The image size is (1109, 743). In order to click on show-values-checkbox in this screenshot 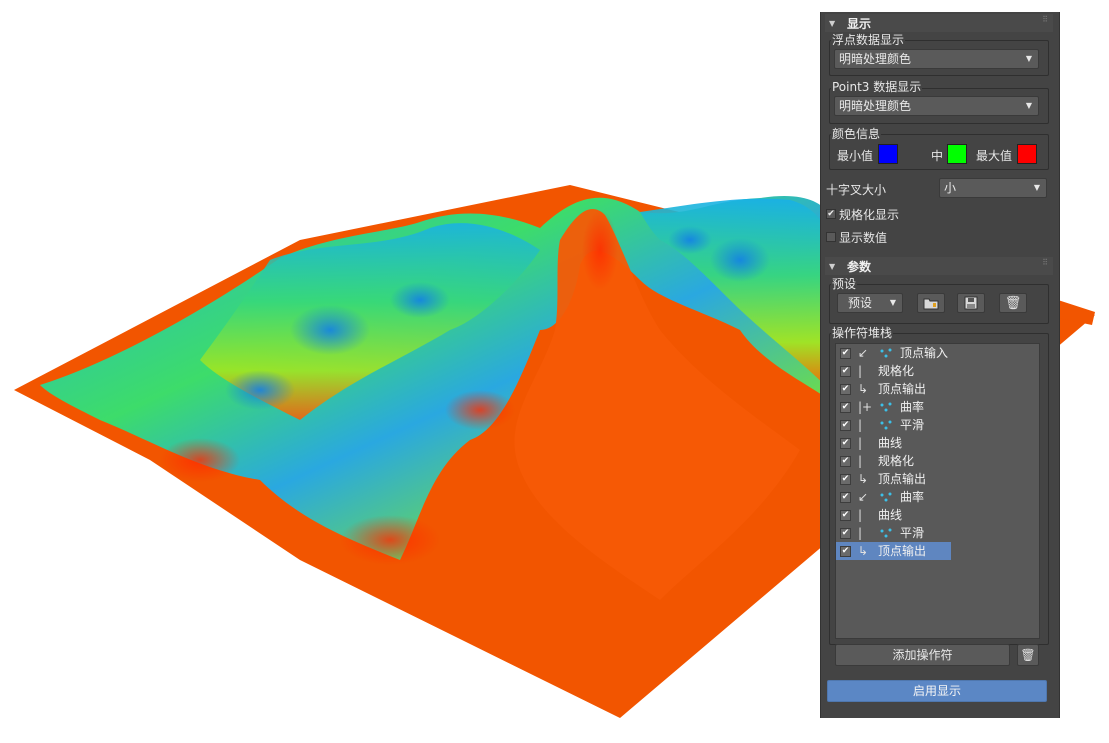, I will do `click(831, 237)`.